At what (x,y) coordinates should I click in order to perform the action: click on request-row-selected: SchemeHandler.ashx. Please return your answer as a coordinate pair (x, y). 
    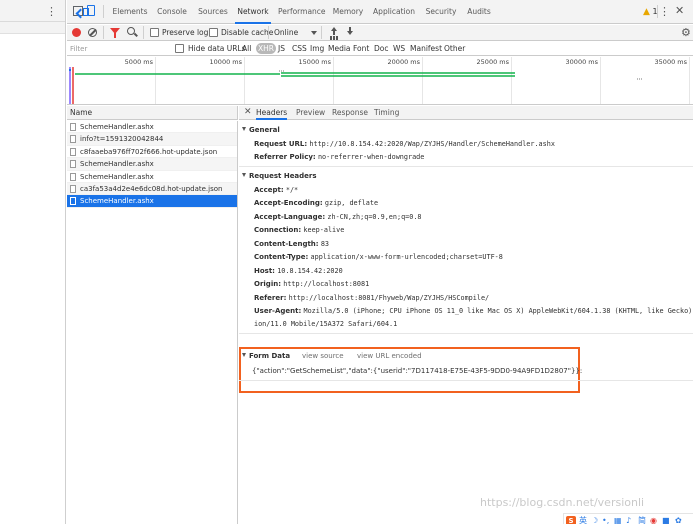
    Looking at the image, I should click on (152, 201).